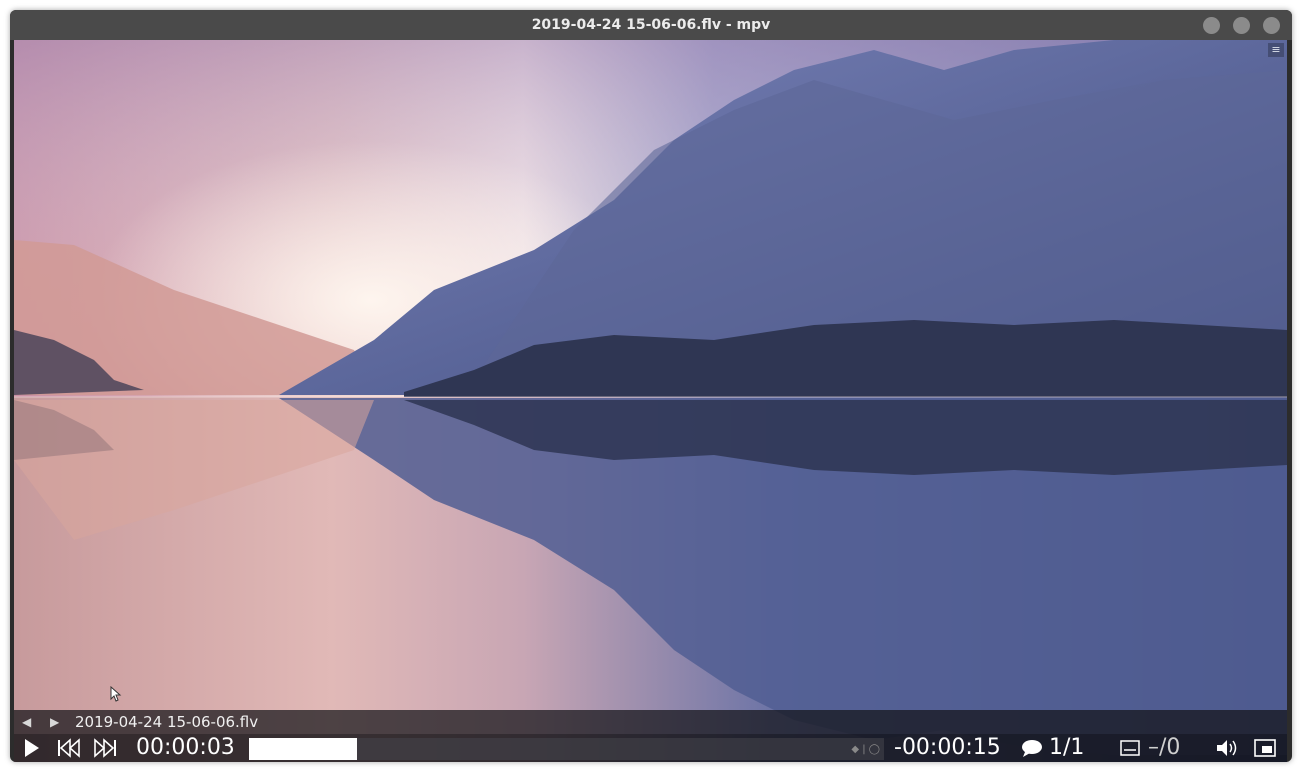 The image size is (1302, 772). What do you see at coordinates (650, 722) in the screenshot?
I see `osc-title-row: ◀ ▶ 2019-04-24 15-06-06.flv` at bounding box center [650, 722].